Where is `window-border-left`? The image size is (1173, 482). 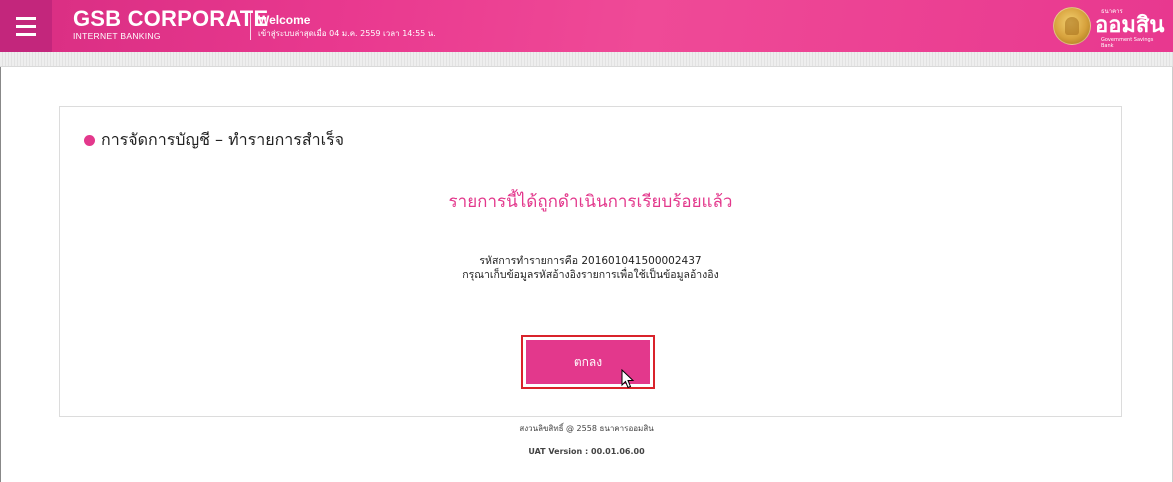
window-border-left is located at coordinates (0, 241).